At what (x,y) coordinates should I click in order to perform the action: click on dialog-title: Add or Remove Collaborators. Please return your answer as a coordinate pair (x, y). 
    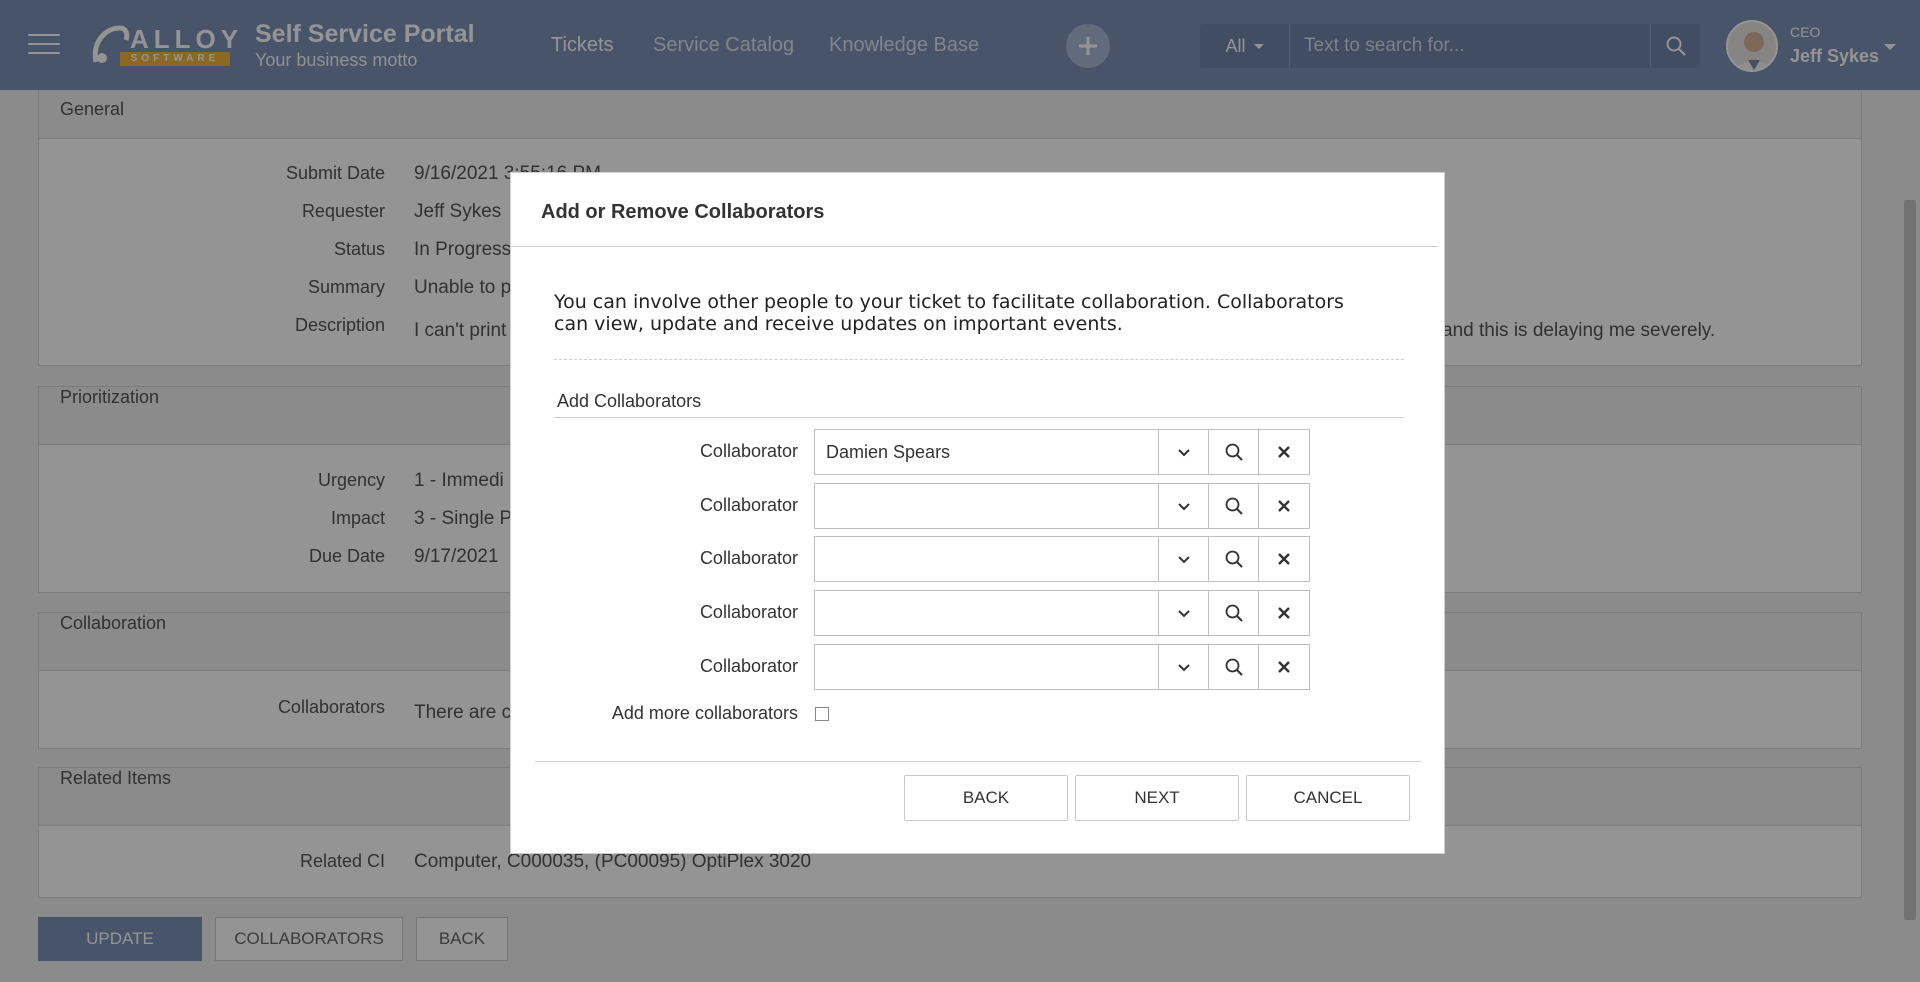
    Looking at the image, I should click on (683, 212).